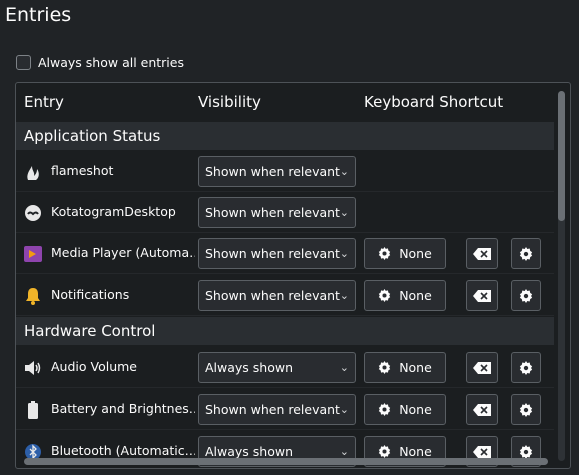  What do you see at coordinates (285, 331) in the screenshot?
I see `section-hardware-control: Hardware Control` at bounding box center [285, 331].